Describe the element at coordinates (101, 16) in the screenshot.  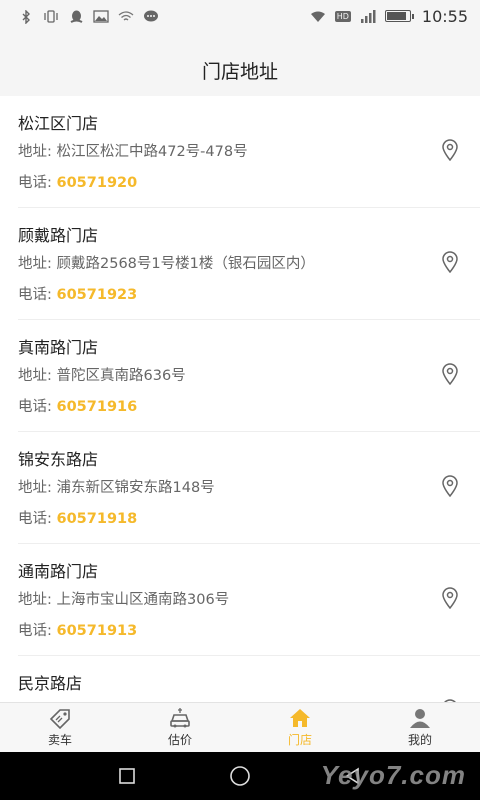
I see `image-icon` at that location.